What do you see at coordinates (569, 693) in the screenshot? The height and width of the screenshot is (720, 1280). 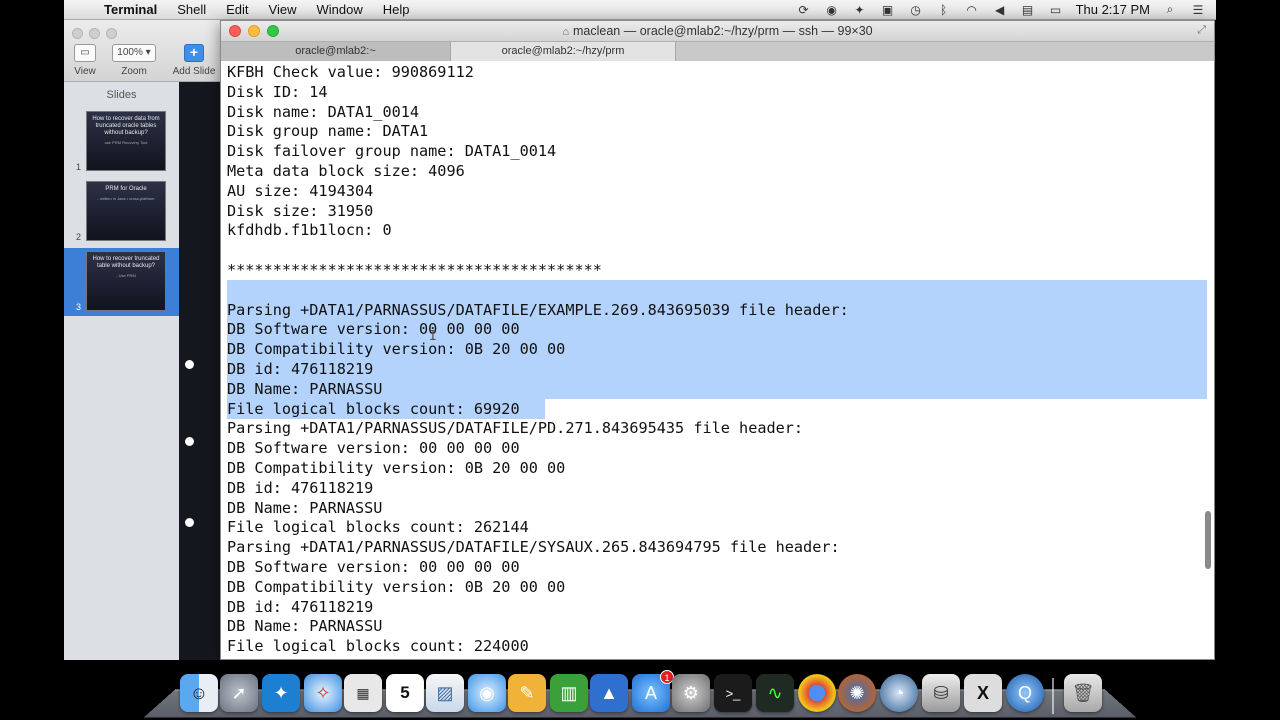 I see `numbers-icon: ▥` at bounding box center [569, 693].